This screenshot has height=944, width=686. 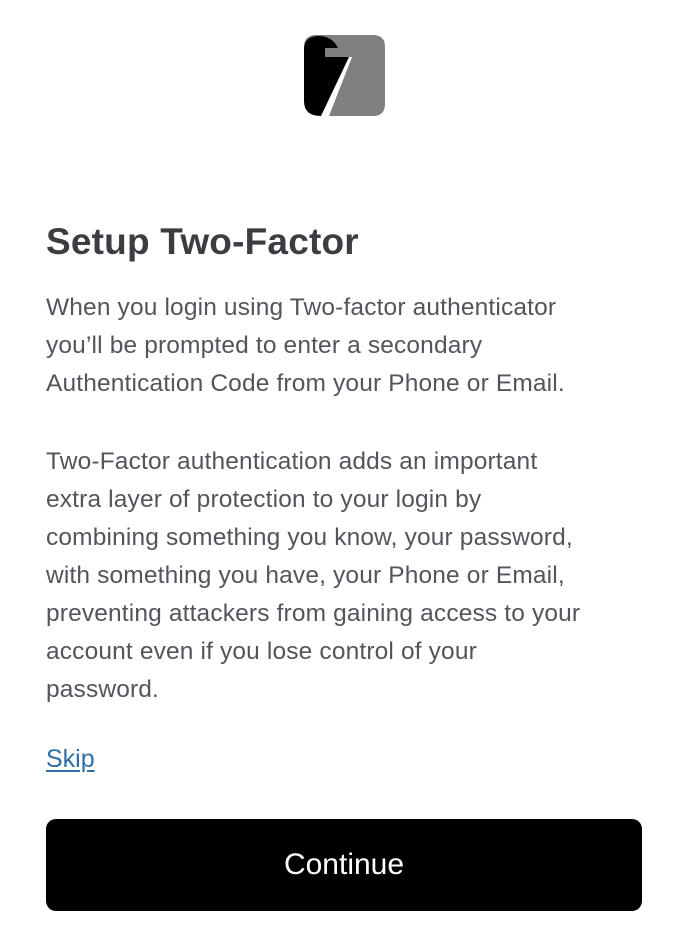 I want to click on paragraph-line: you’ll be prompted to enter a secondary, so click(x=264, y=345).